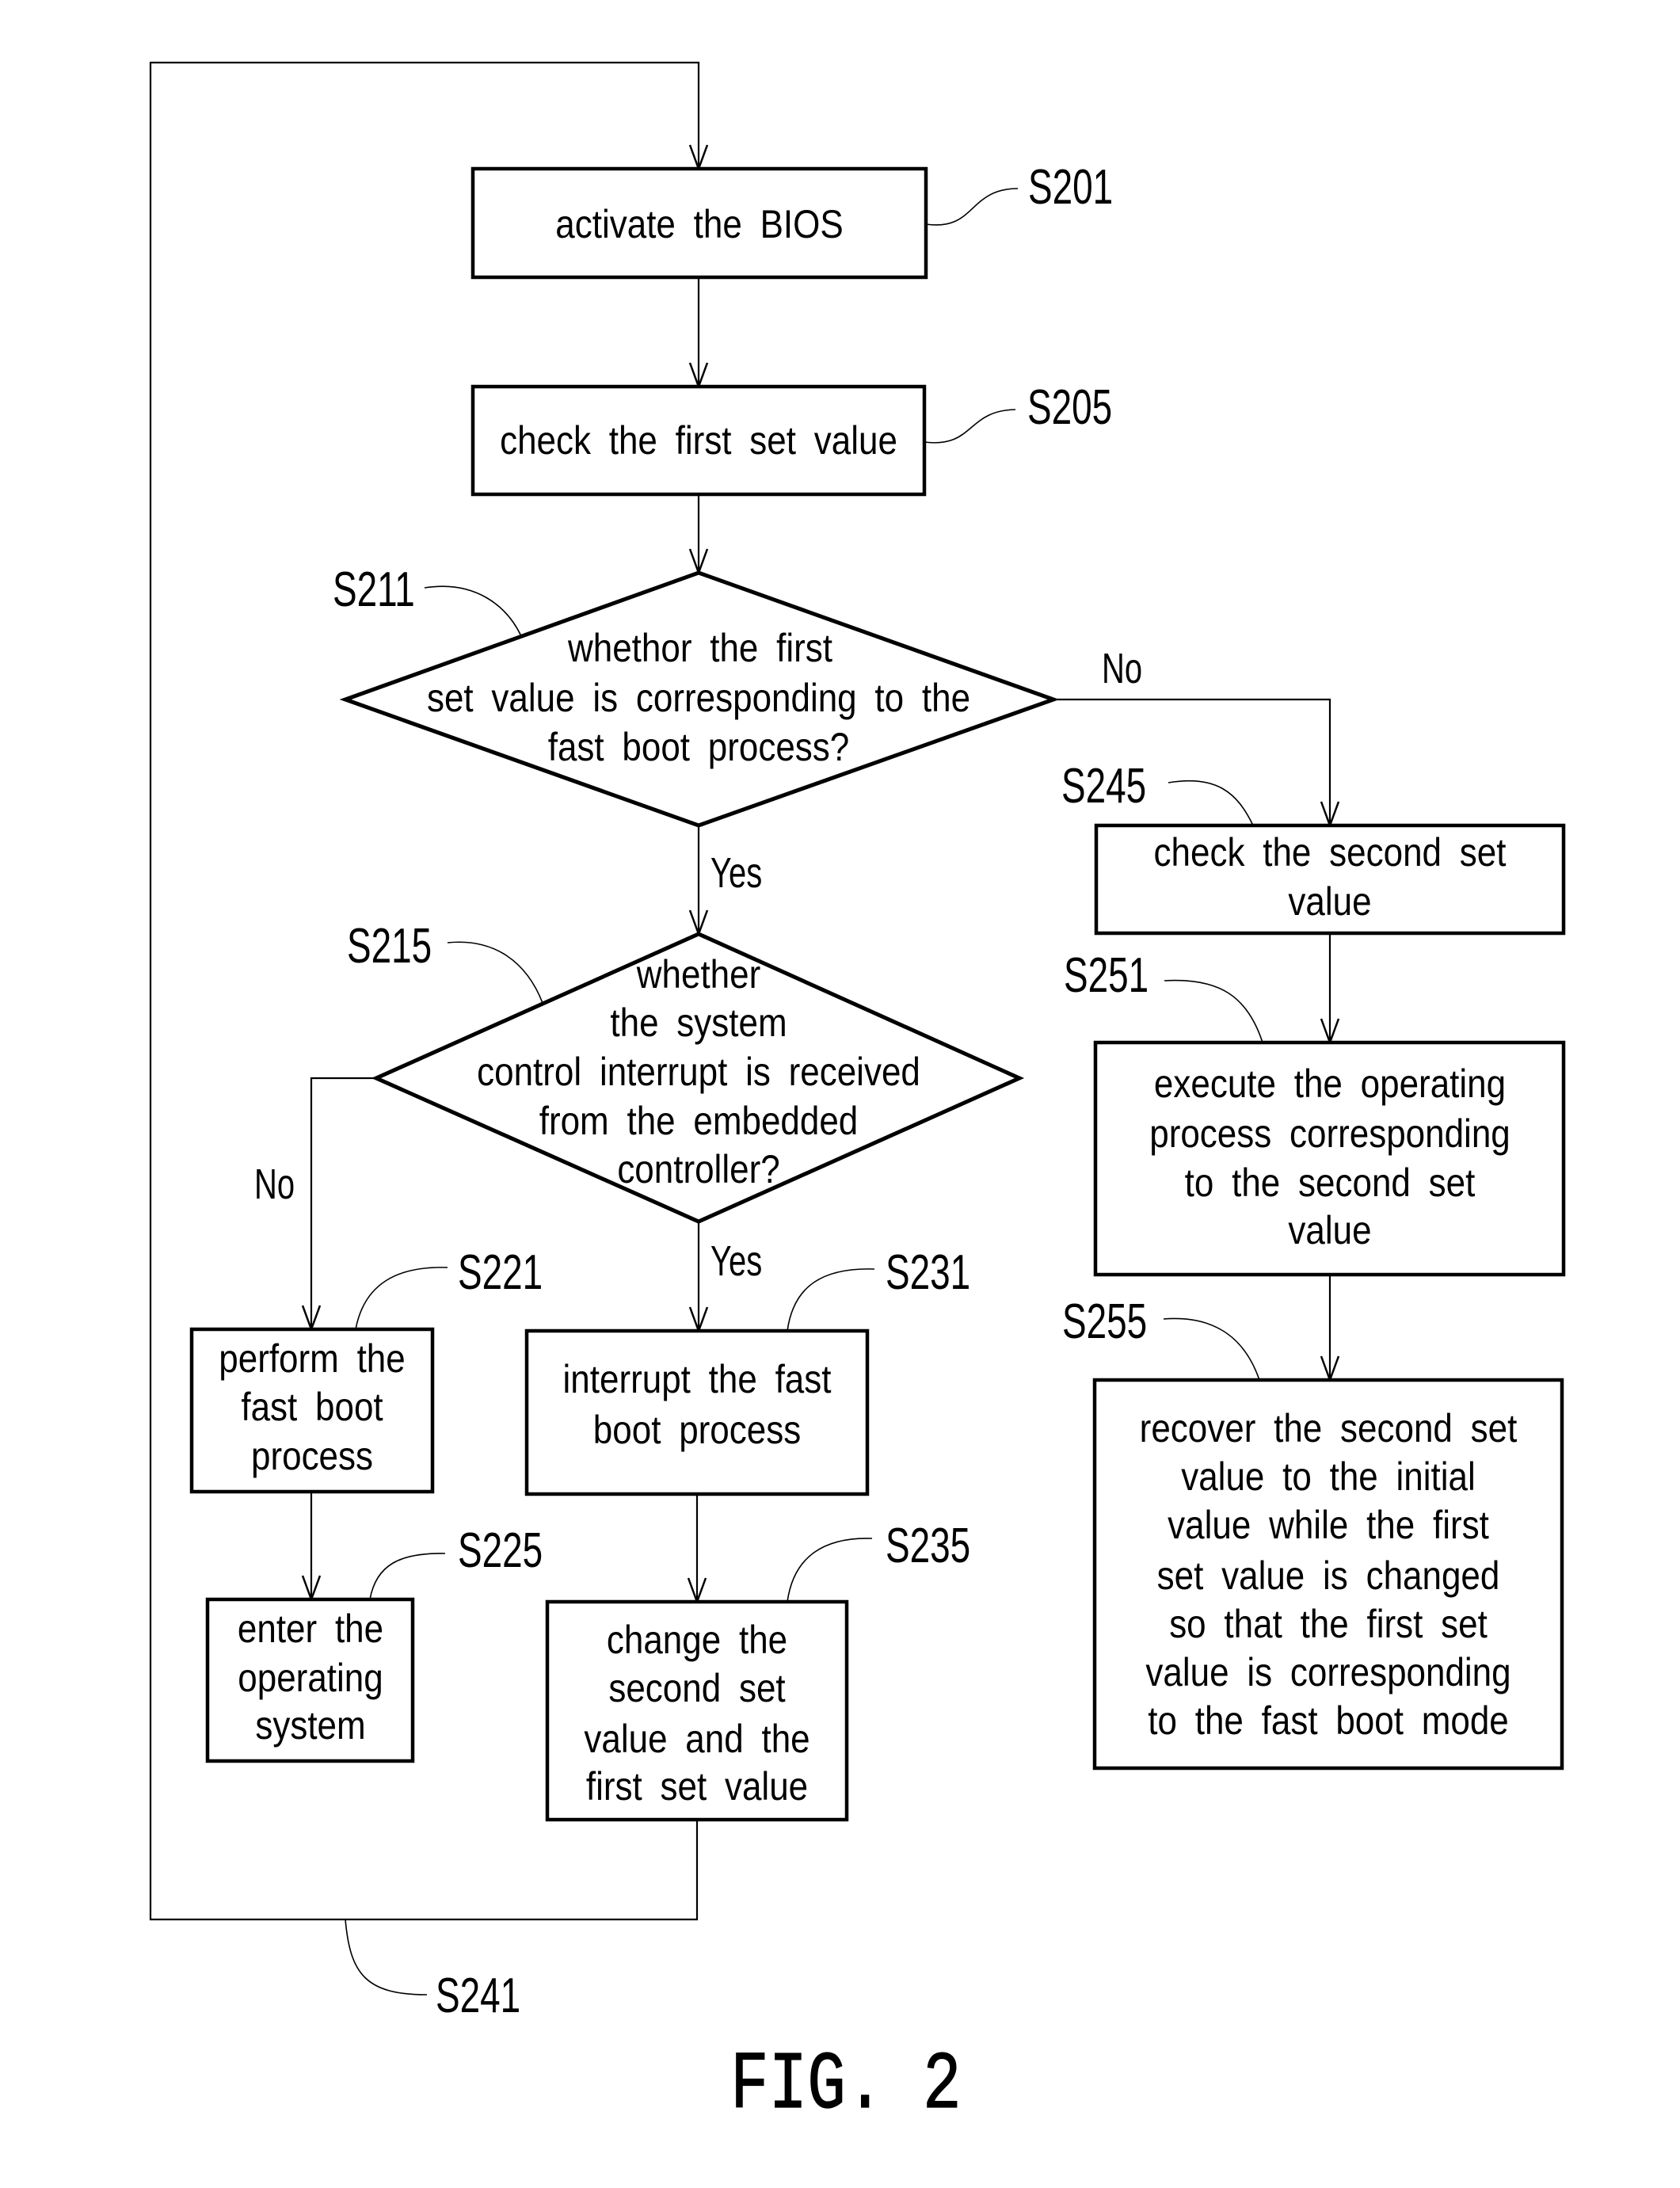  I want to click on leader-s225, so click(407, 1576).